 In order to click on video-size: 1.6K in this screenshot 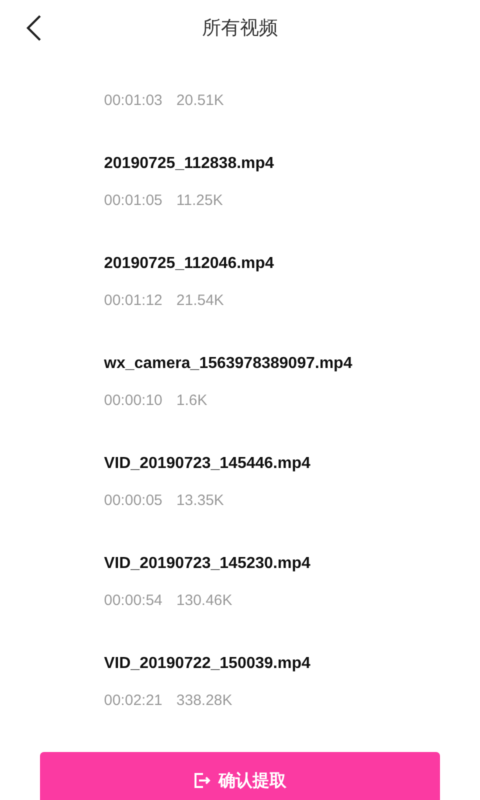, I will do `click(192, 401)`.